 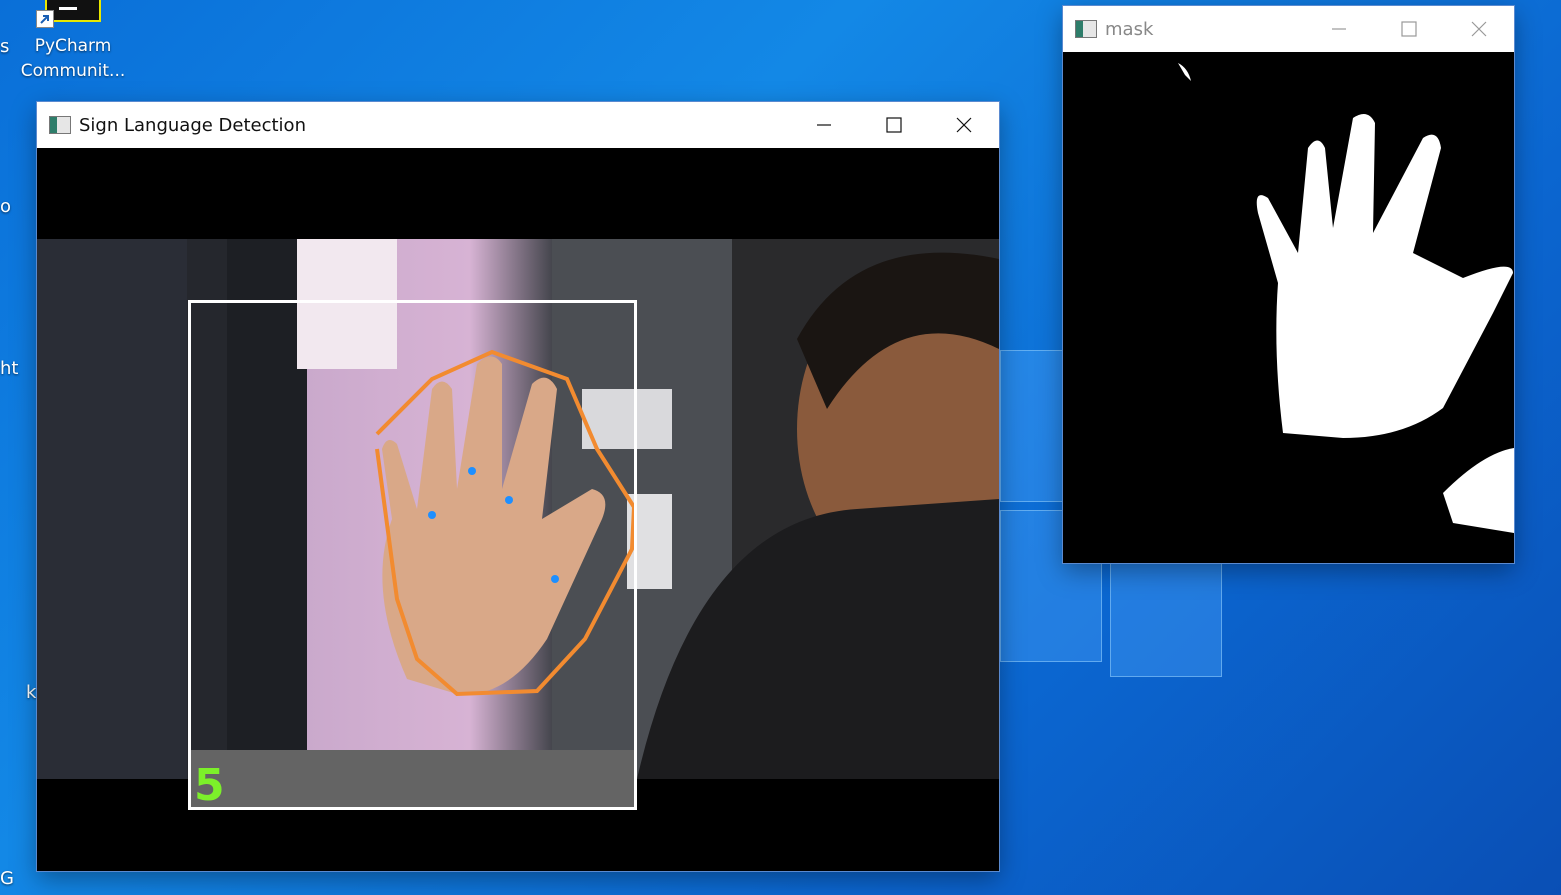 What do you see at coordinates (518, 125) in the screenshot?
I see `title-bar: Sign Language Detection` at bounding box center [518, 125].